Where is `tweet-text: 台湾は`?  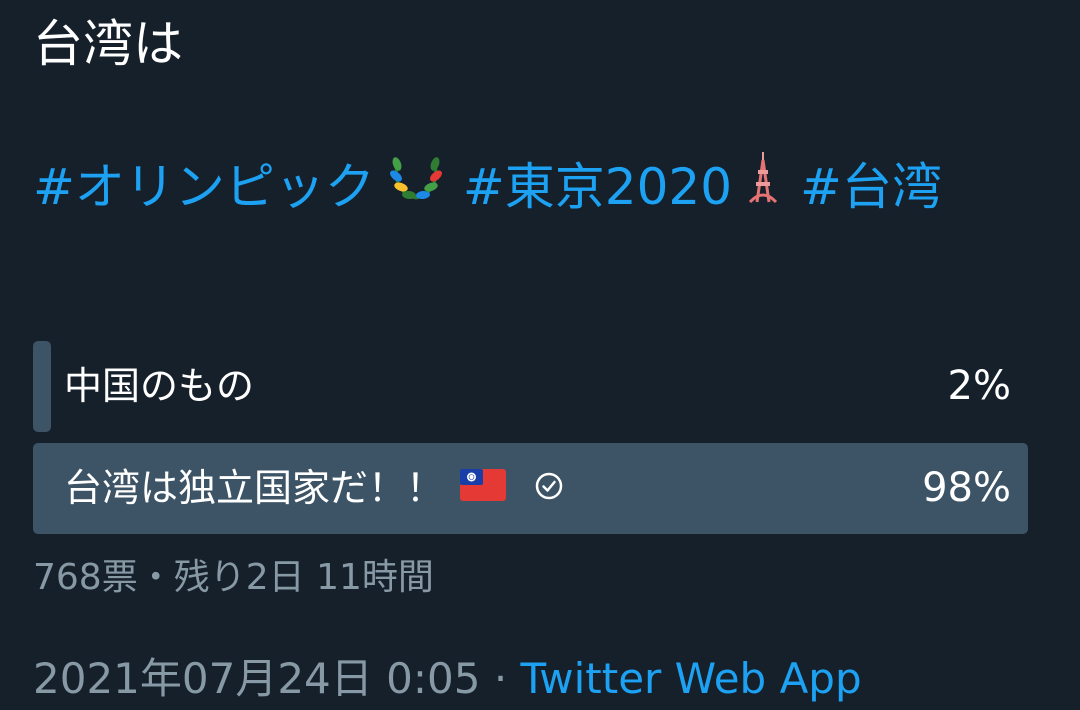 tweet-text: 台湾は is located at coordinates (108, 44).